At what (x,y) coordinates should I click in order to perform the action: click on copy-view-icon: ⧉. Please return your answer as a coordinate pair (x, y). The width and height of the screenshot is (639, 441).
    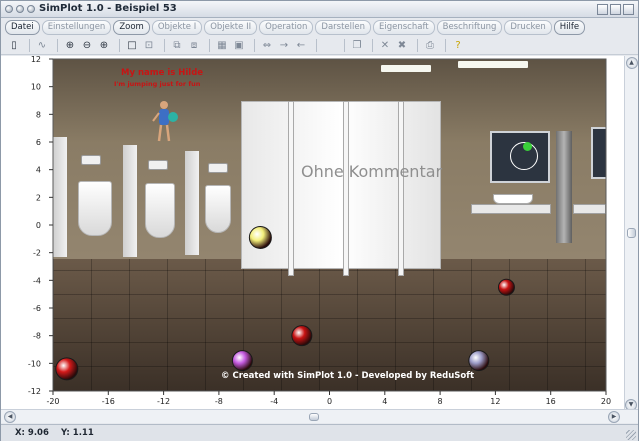
    Looking at the image, I should click on (177, 46).